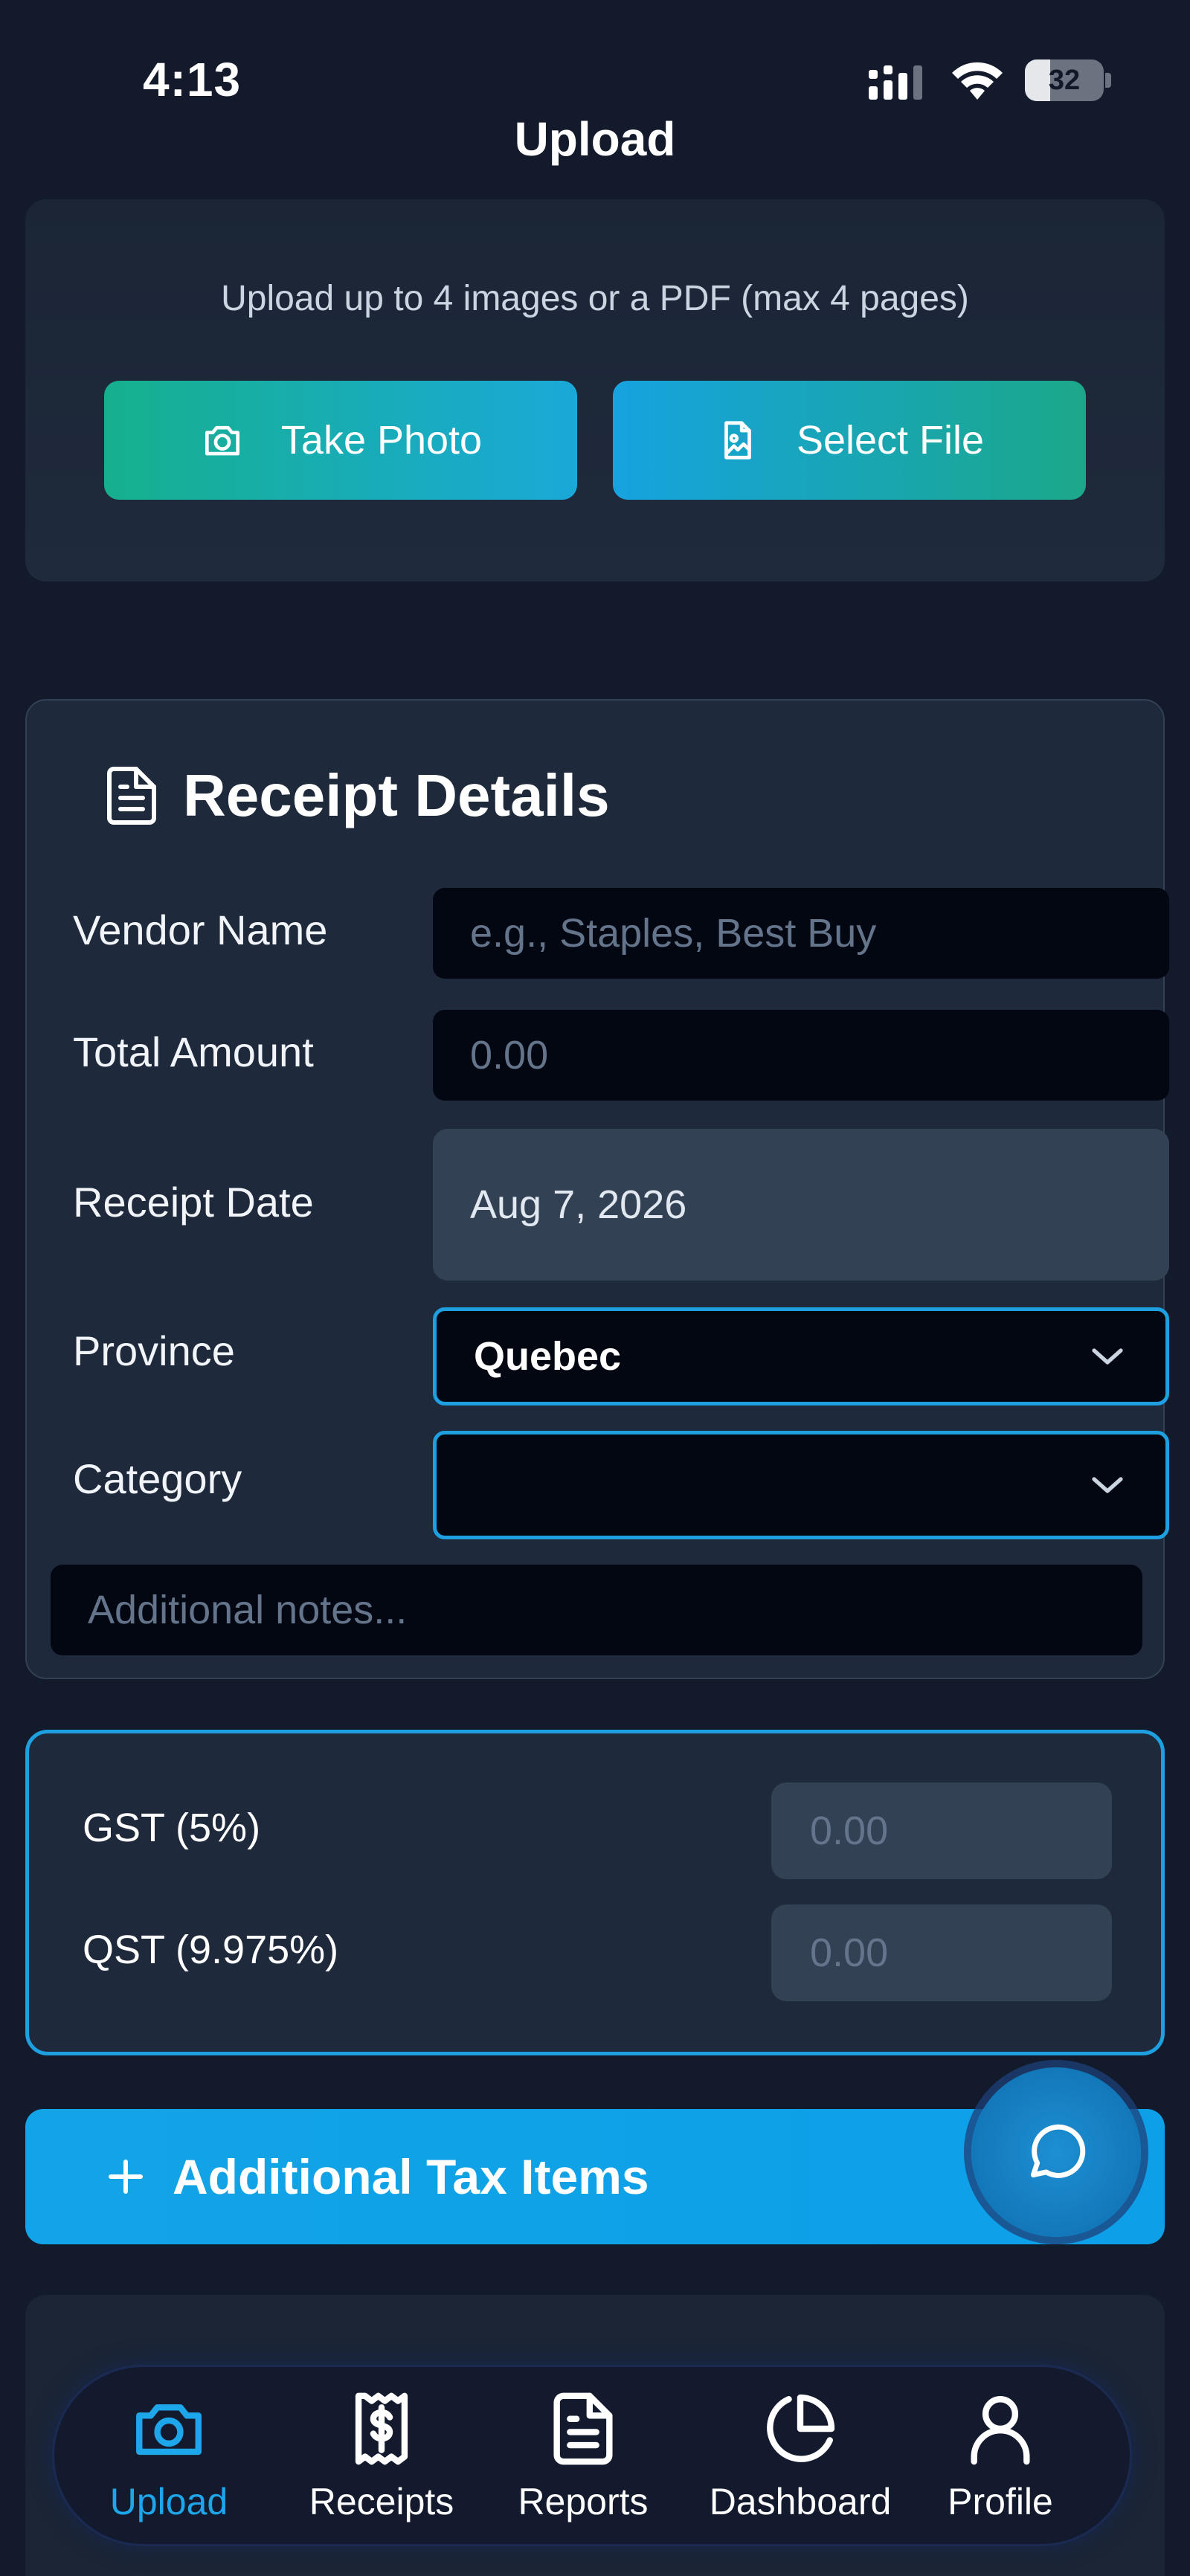  Describe the element at coordinates (584, 2501) in the screenshot. I see `tab-reports-label: Reports` at that location.